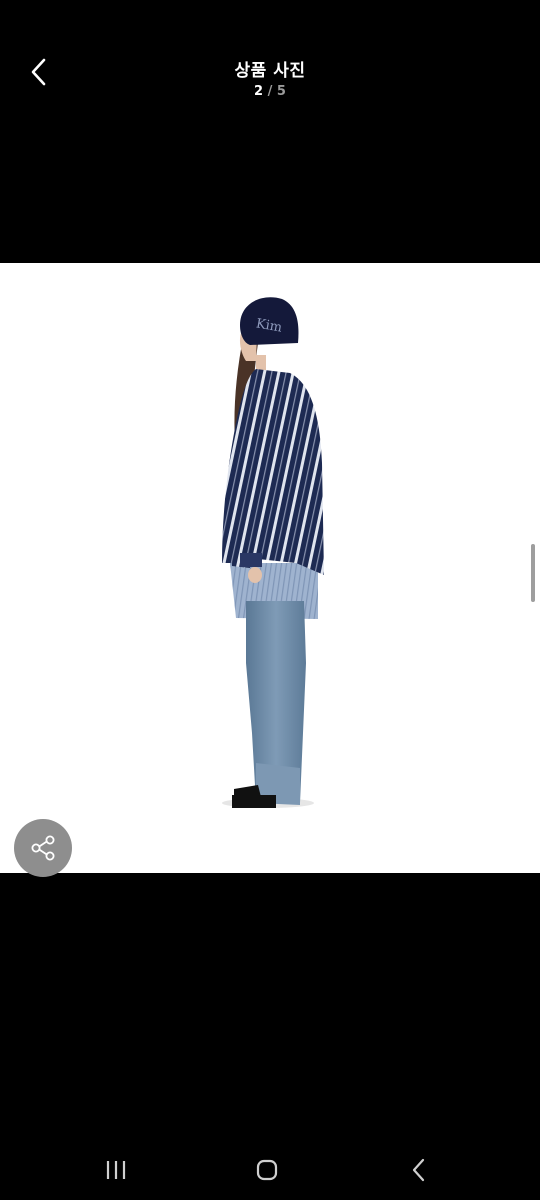  What do you see at coordinates (533, 573) in the screenshot?
I see `scroll-indicator` at bounding box center [533, 573].